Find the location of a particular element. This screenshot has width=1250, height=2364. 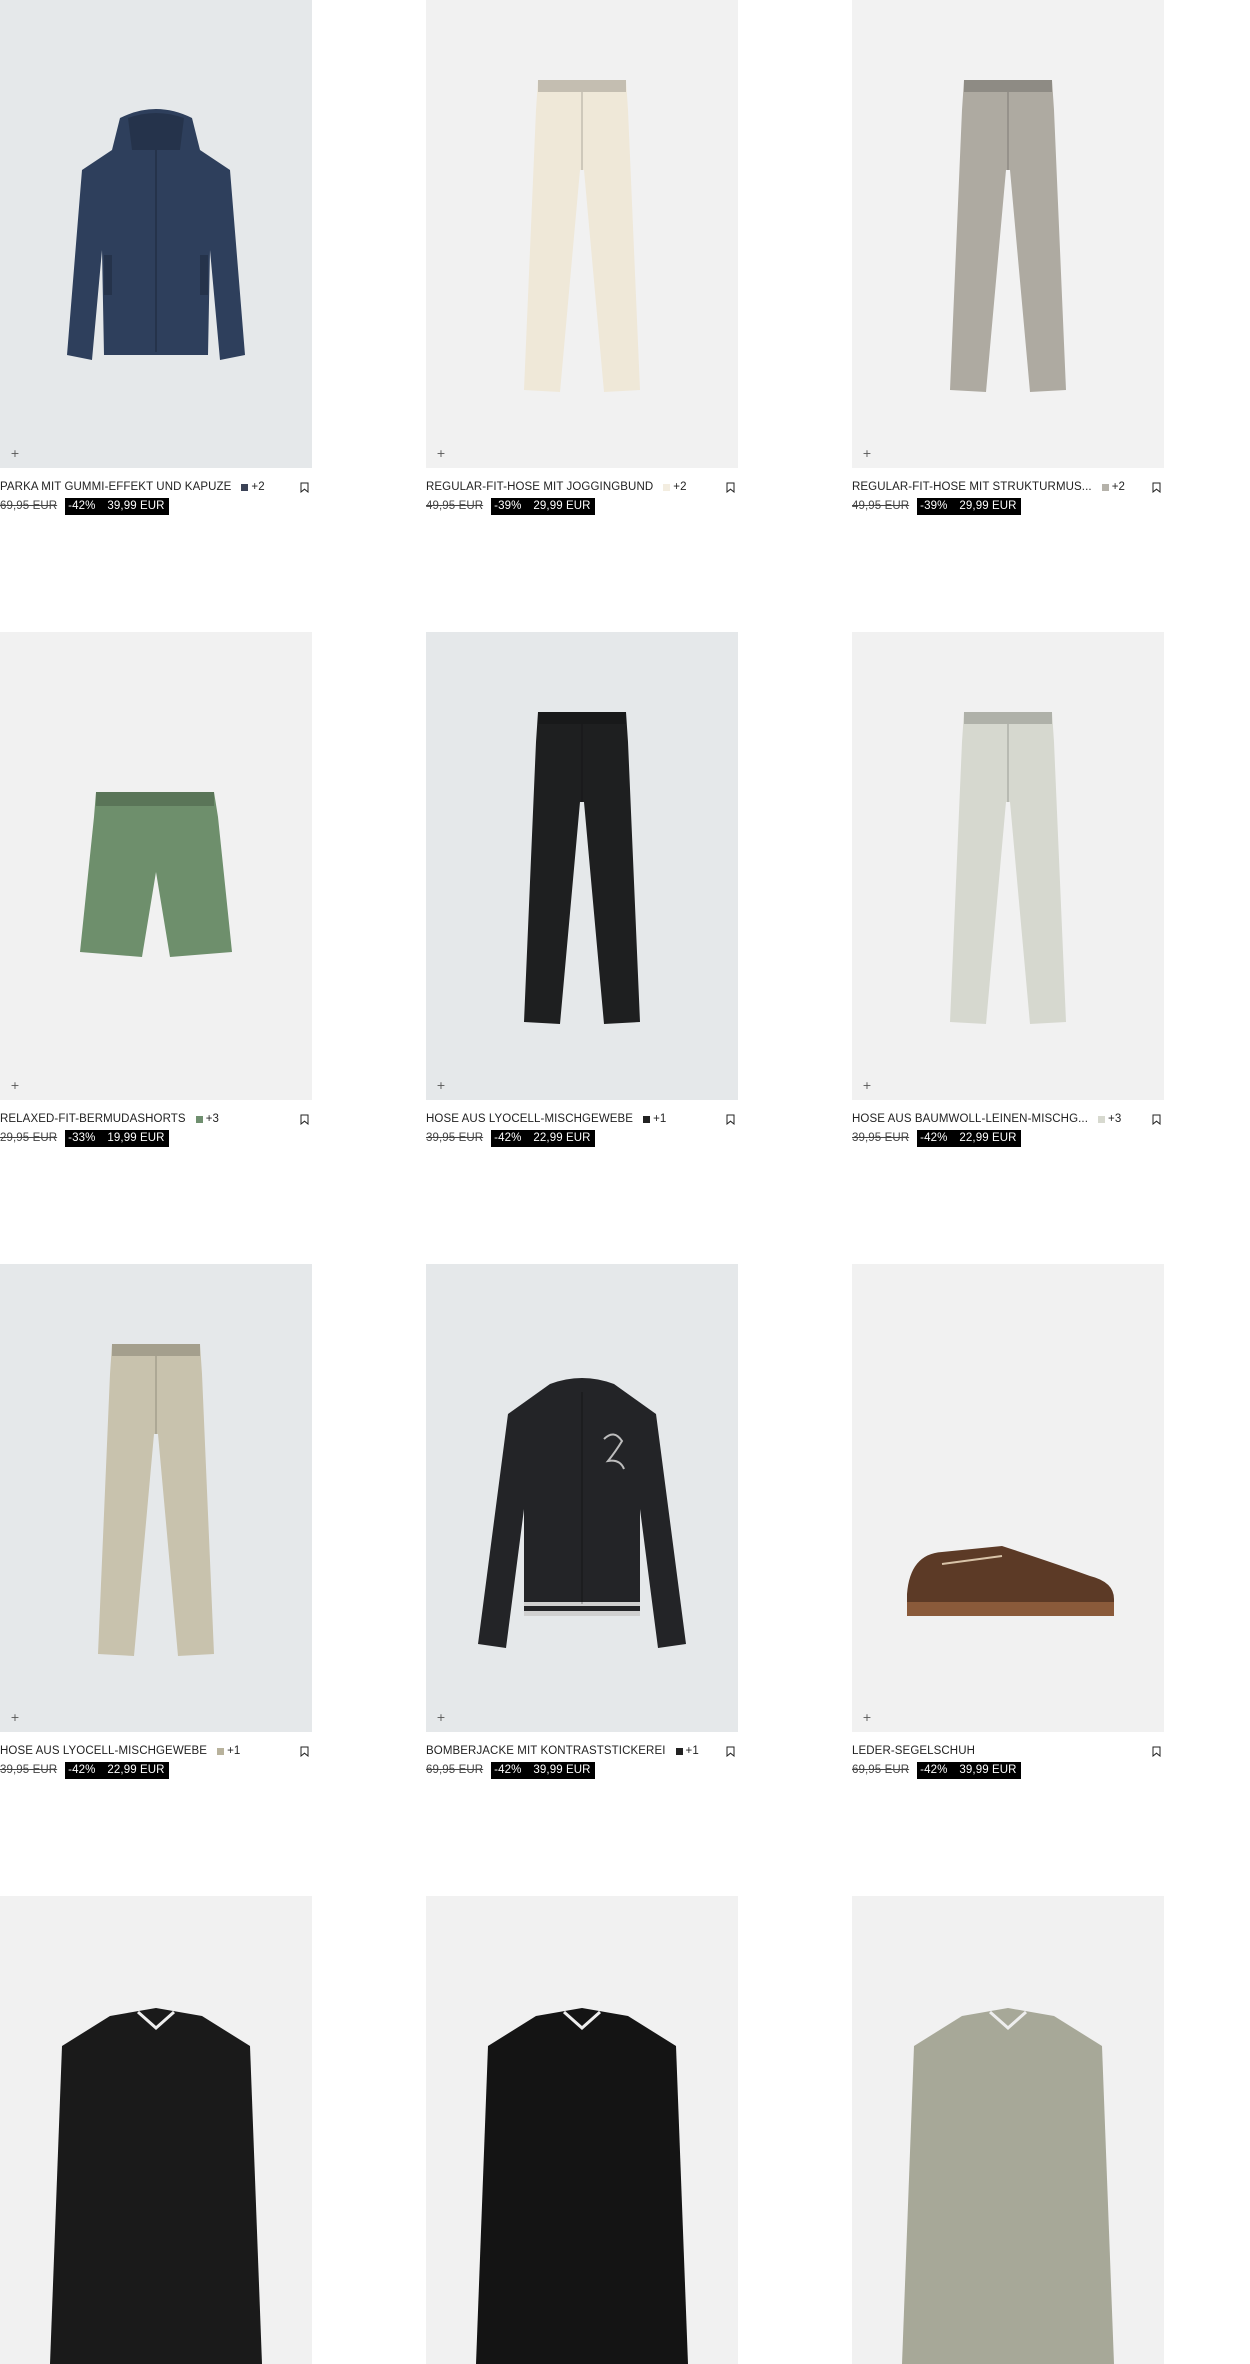

more-colors-count: +1 is located at coordinates (660, 1119).